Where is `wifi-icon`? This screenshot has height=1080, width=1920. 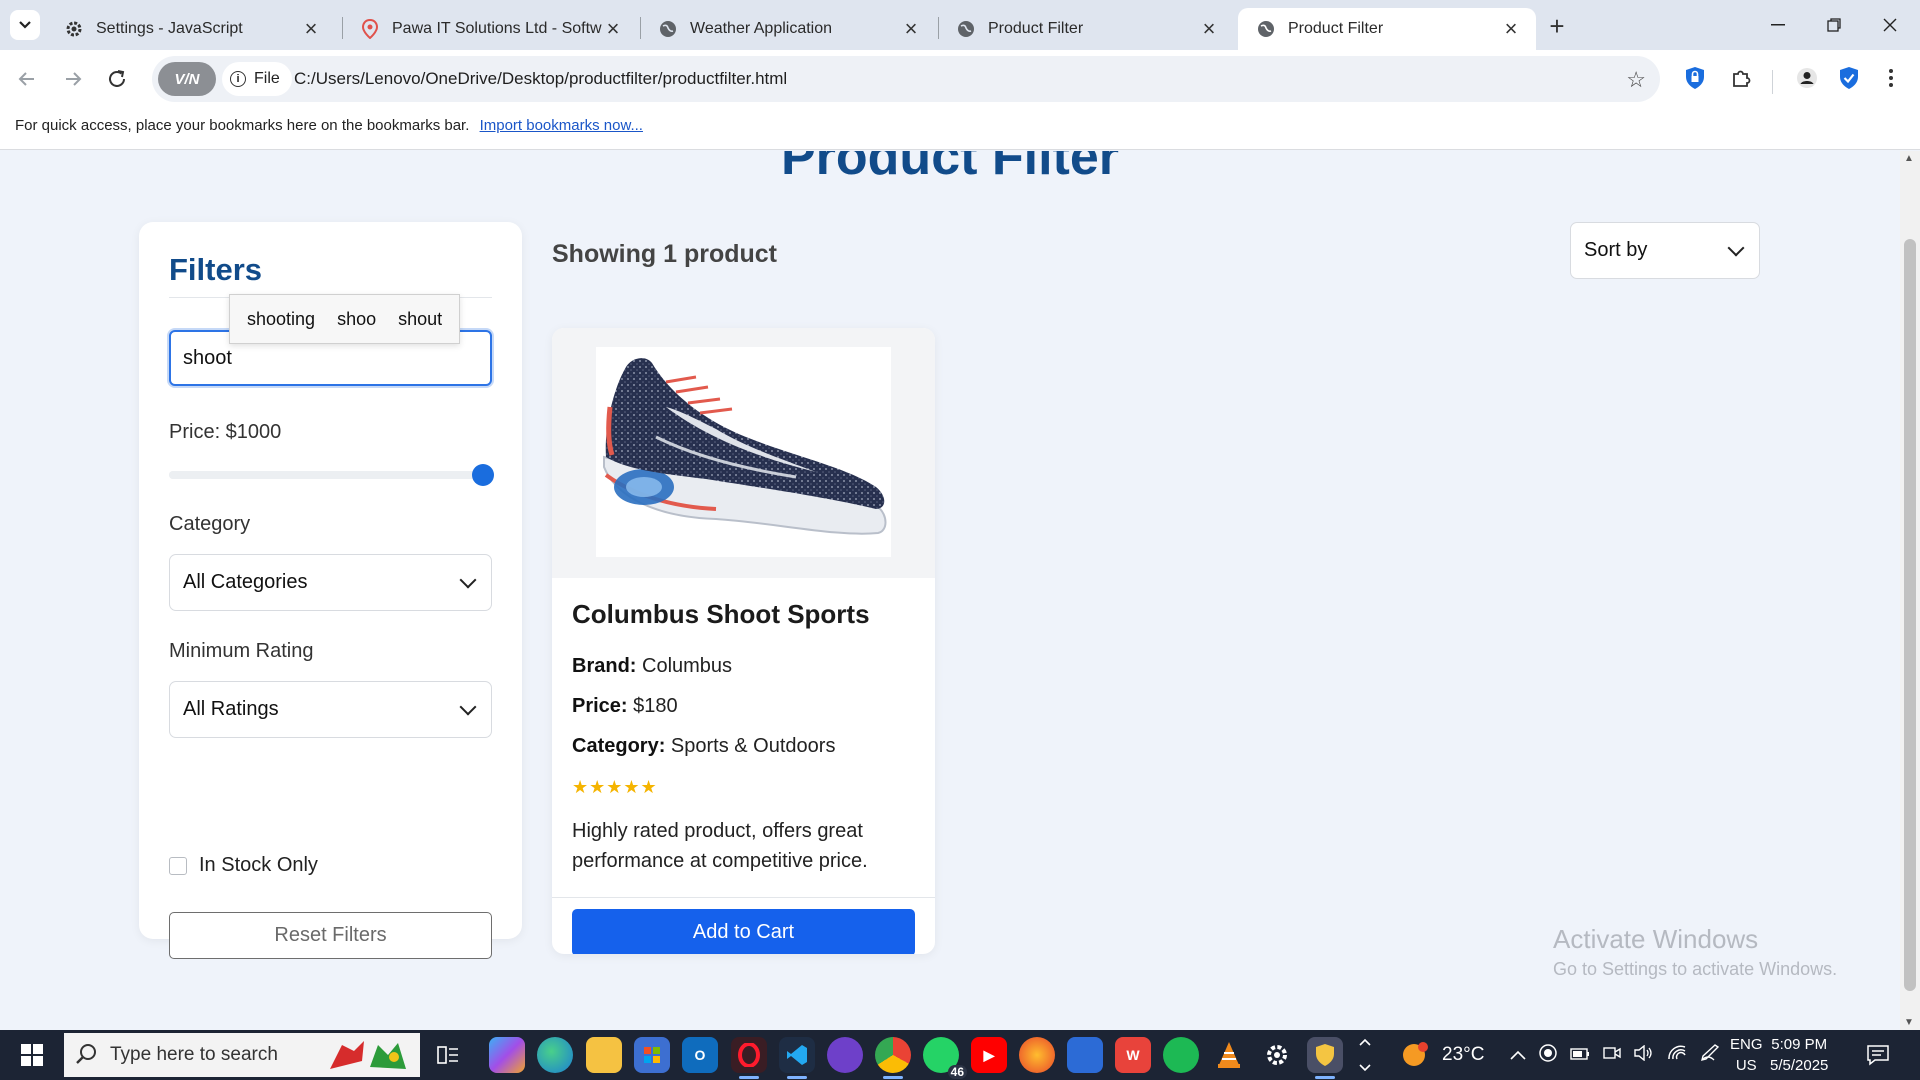 wifi-icon is located at coordinates (1677, 1055).